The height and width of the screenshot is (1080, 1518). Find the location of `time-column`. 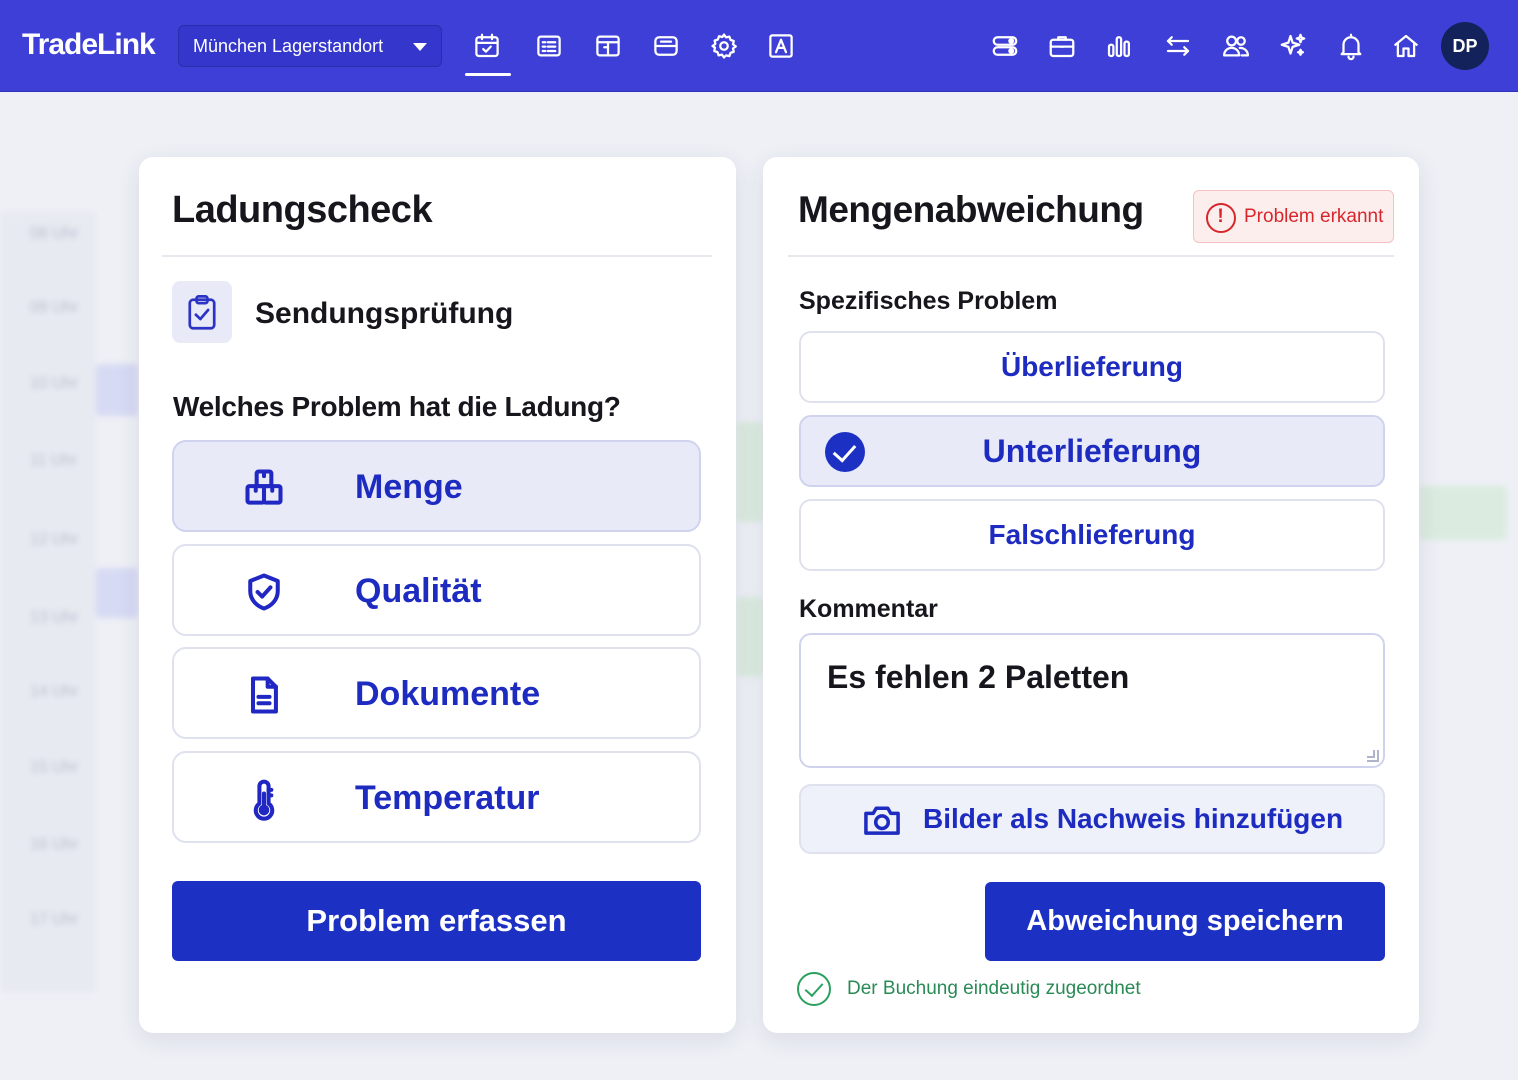

time-column is located at coordinates (48, 602).